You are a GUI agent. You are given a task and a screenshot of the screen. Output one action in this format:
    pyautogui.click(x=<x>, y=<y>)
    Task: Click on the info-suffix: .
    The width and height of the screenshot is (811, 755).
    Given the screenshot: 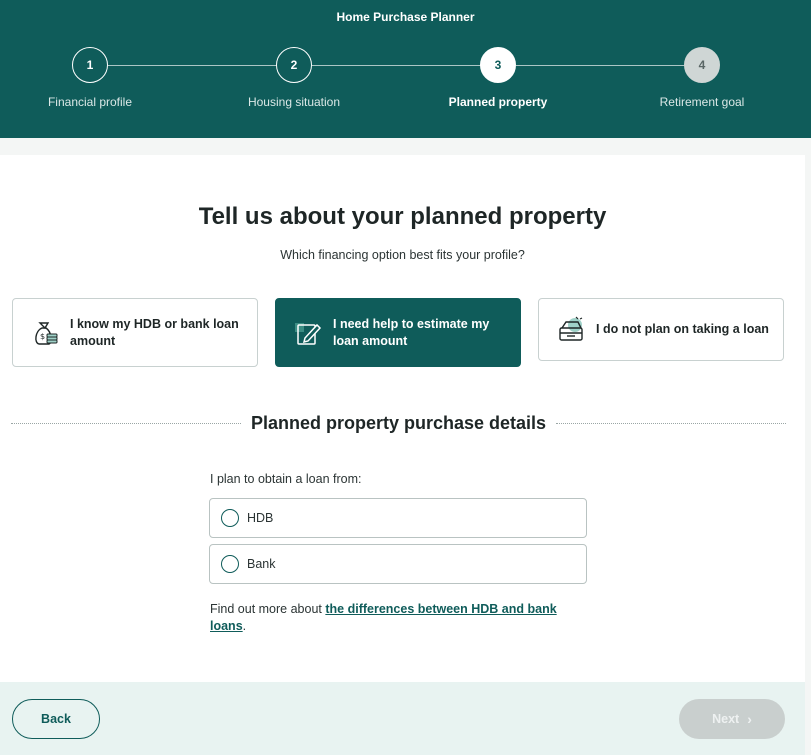 What is the action you would take?
    pyautogui.click(x=244, y=626)
    